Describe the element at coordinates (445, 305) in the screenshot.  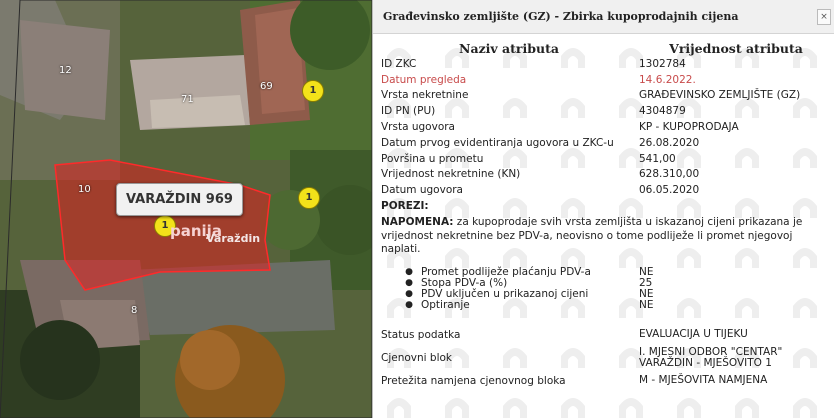
I see `tax-name: Optiranje` at that location.